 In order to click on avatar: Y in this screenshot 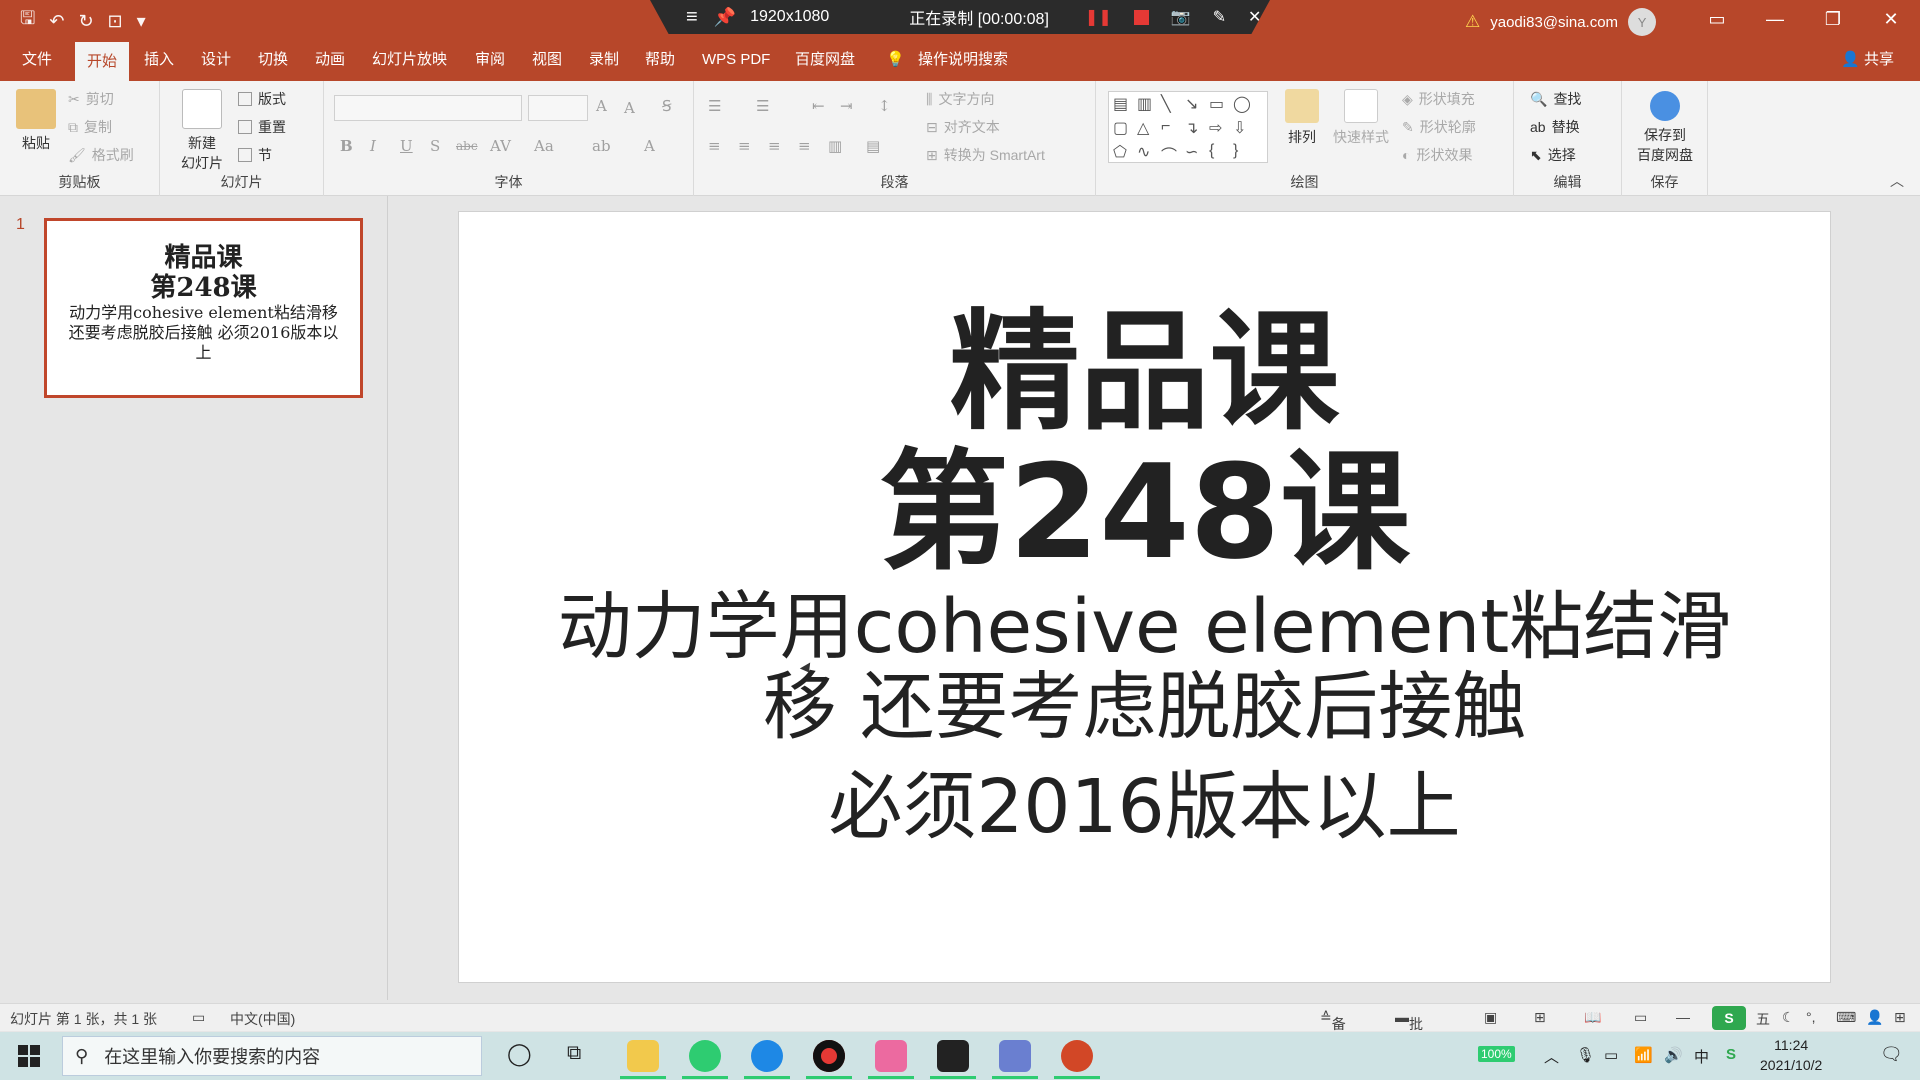, I will do `click(1642, 22)`.